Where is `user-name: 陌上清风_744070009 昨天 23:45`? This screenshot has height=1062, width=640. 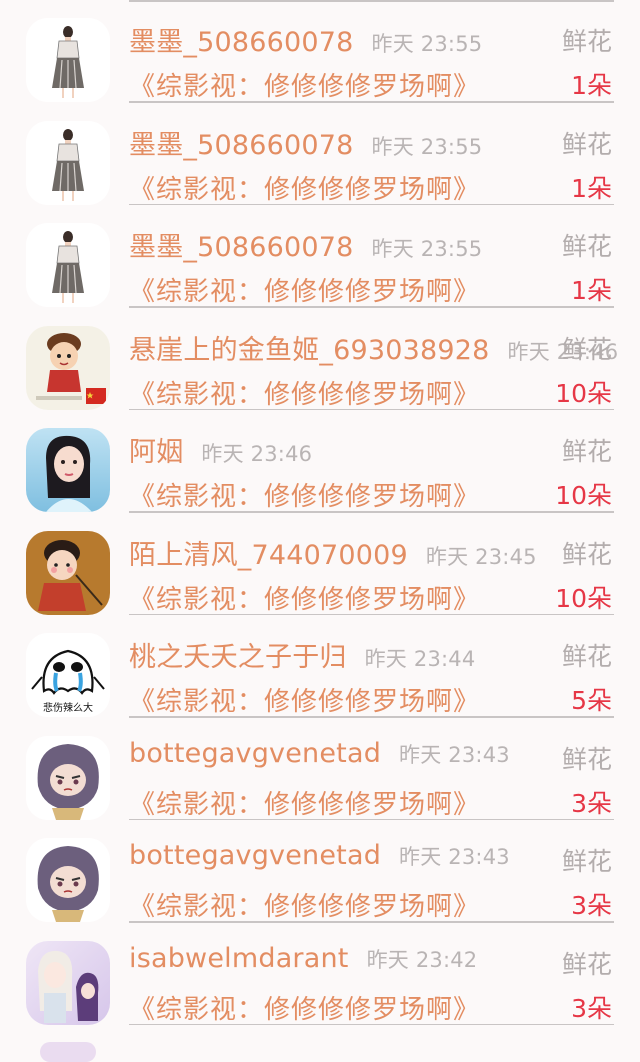 user-name: 陌上清风_744070009 昨天 23:45 is located at coordinates (333, 552).